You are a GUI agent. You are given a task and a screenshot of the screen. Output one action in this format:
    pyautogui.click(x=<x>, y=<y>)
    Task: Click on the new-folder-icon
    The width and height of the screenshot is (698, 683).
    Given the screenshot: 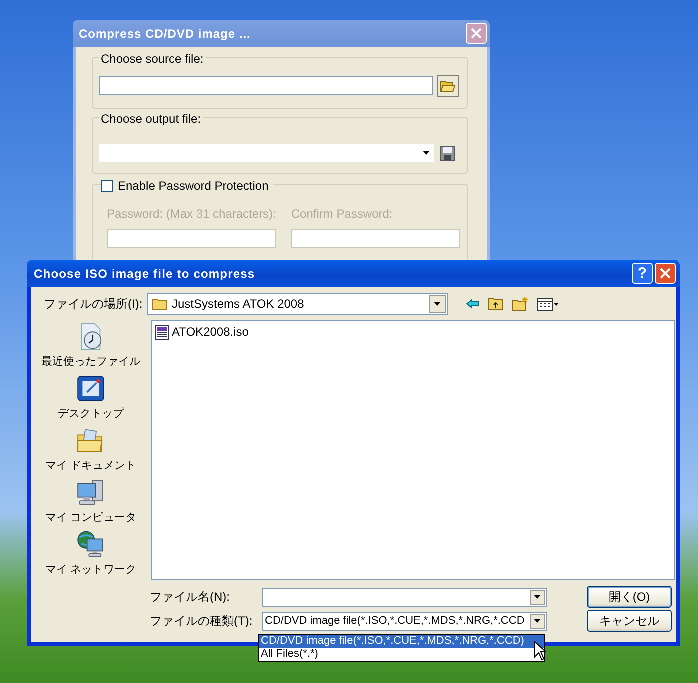 What is the action you would take?
    pyautogui.click(x=520, y=304)
    